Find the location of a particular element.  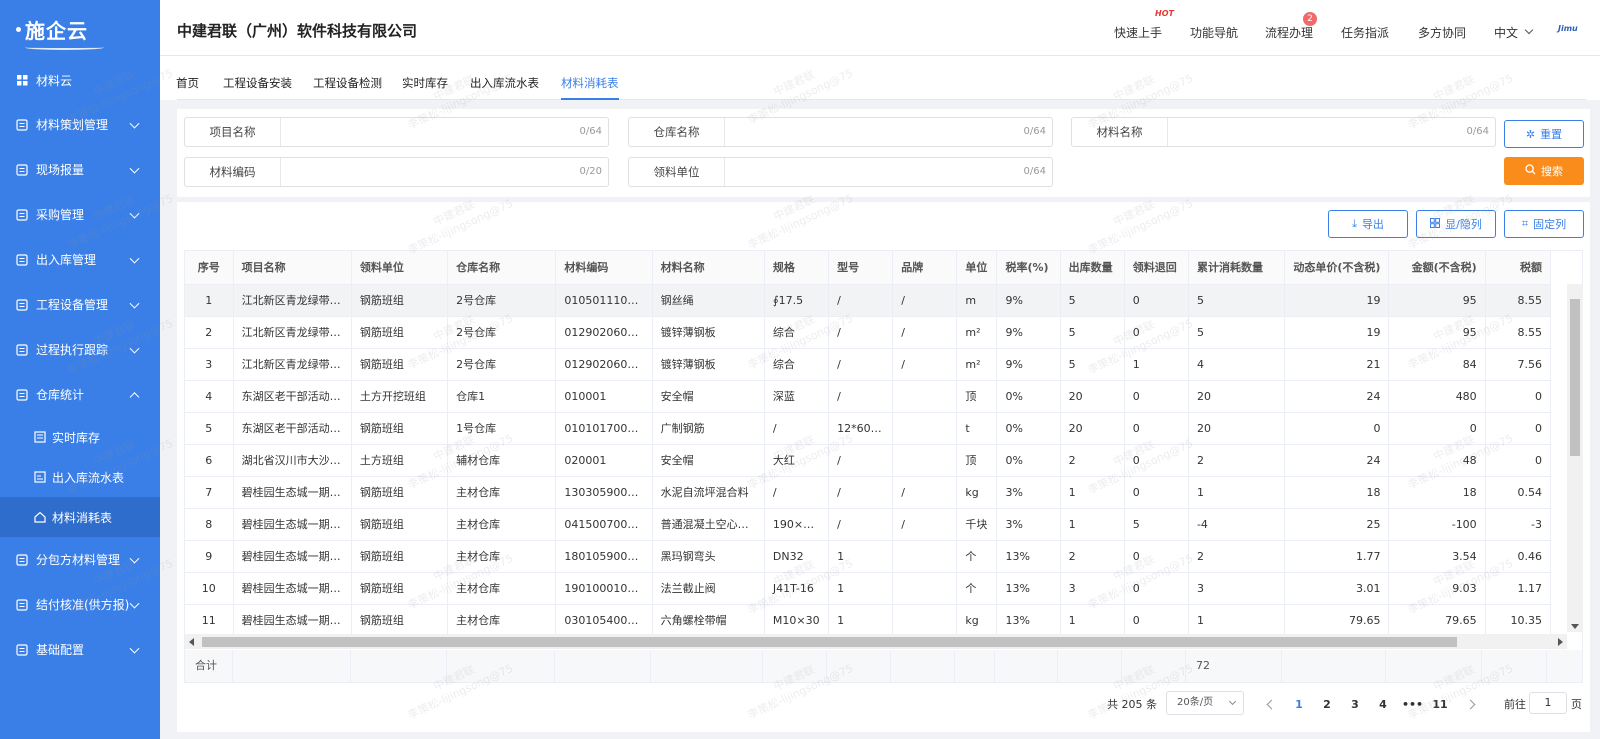

material-code-field: 材料编码 0/20 is located at coordinates (396, 172).